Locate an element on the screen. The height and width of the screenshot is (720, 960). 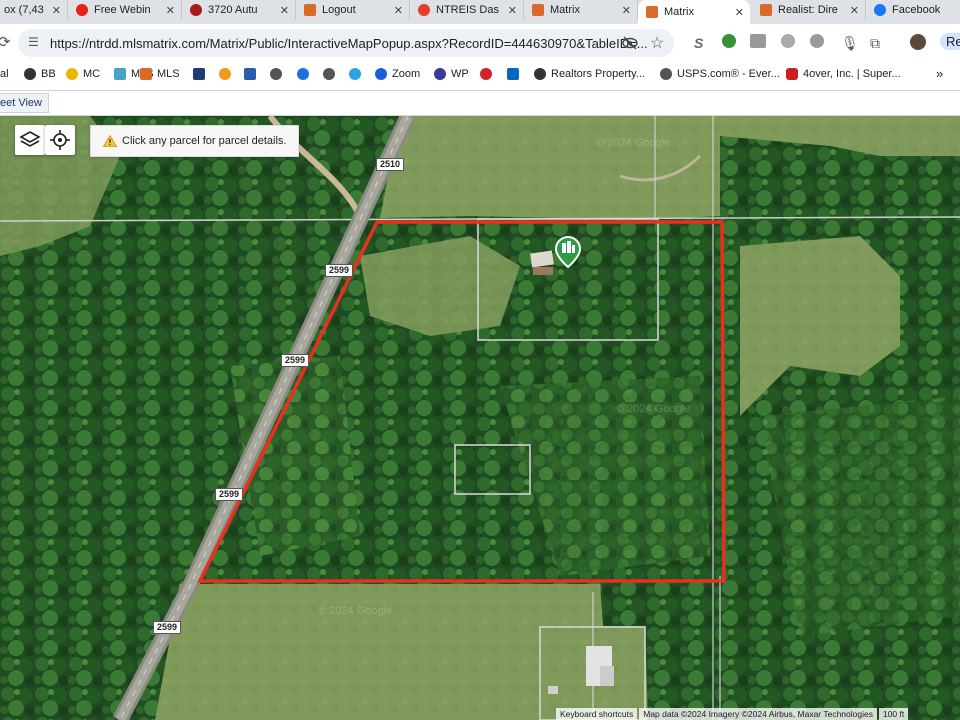
extension-green-icon is located at coordinates (729, 41).